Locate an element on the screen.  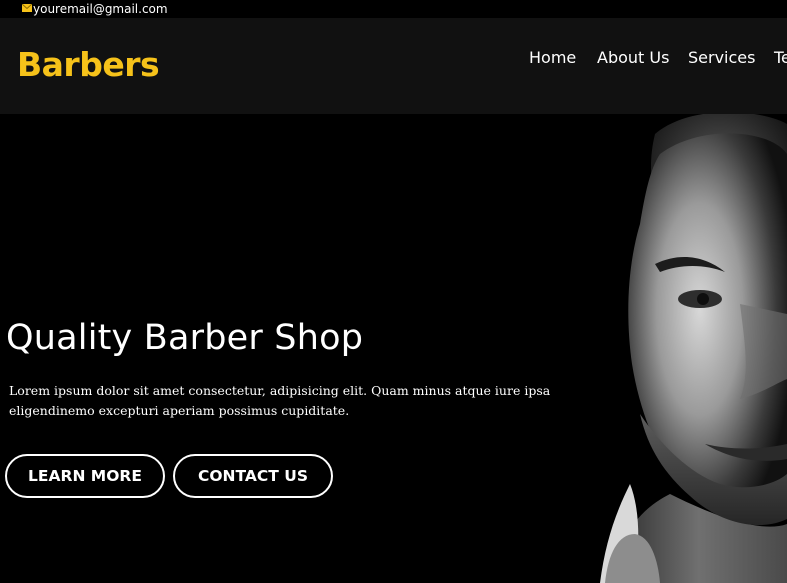
learn-more-button: LEARN MORE is located at coordinates (85, 476).